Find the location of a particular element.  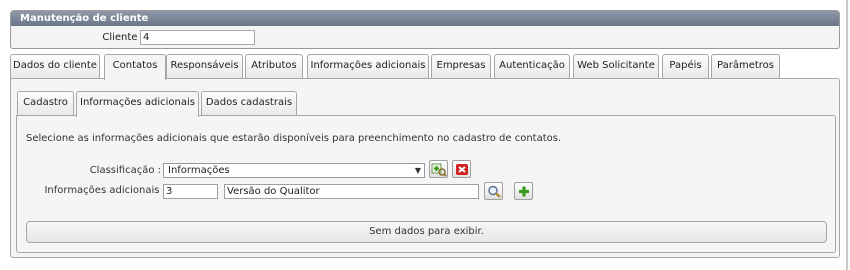

tab-atributos: Atributos is located at coordinates (274, 66).